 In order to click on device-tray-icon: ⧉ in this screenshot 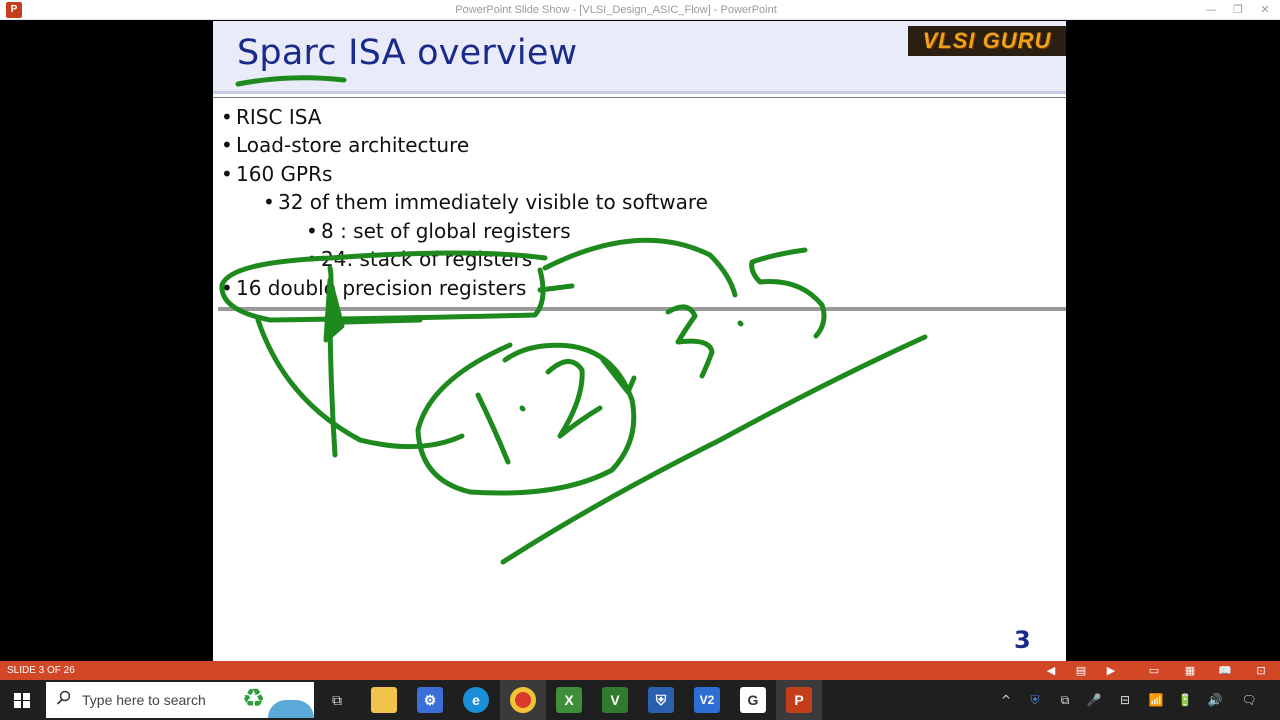, I will do `click(1065, 700)`.